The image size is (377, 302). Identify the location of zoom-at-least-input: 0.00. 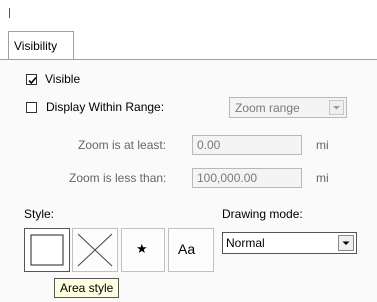
(247, 145).